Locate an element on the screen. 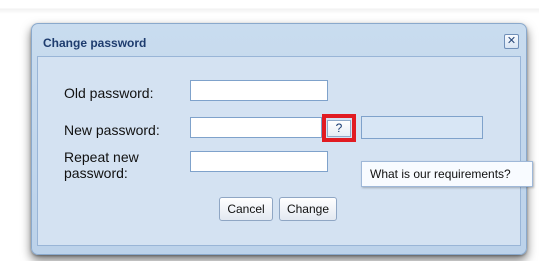  old-password-input is located at coordinates (259, 90).